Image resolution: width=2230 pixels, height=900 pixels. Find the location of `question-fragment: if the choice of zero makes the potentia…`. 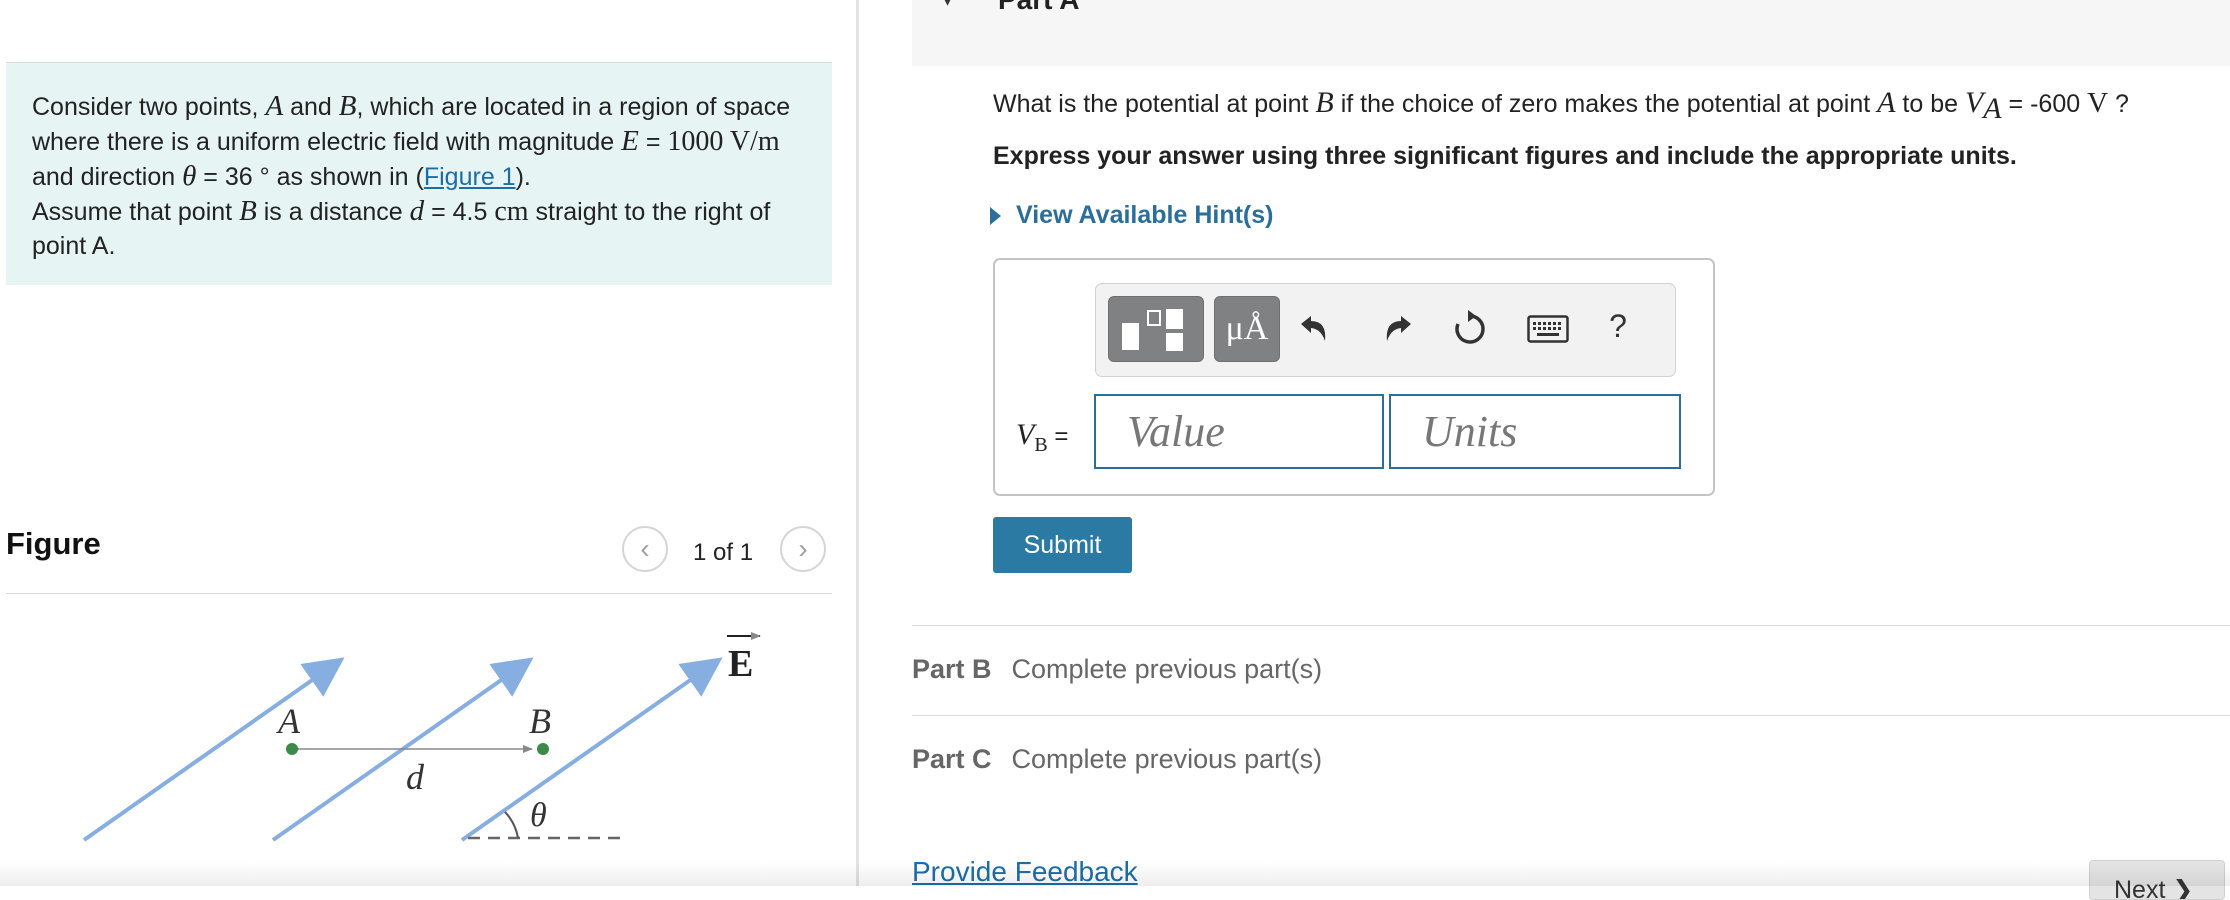

question-fragment: if the choice of zero makes the potentia… is located at coordinates (1605, 104).